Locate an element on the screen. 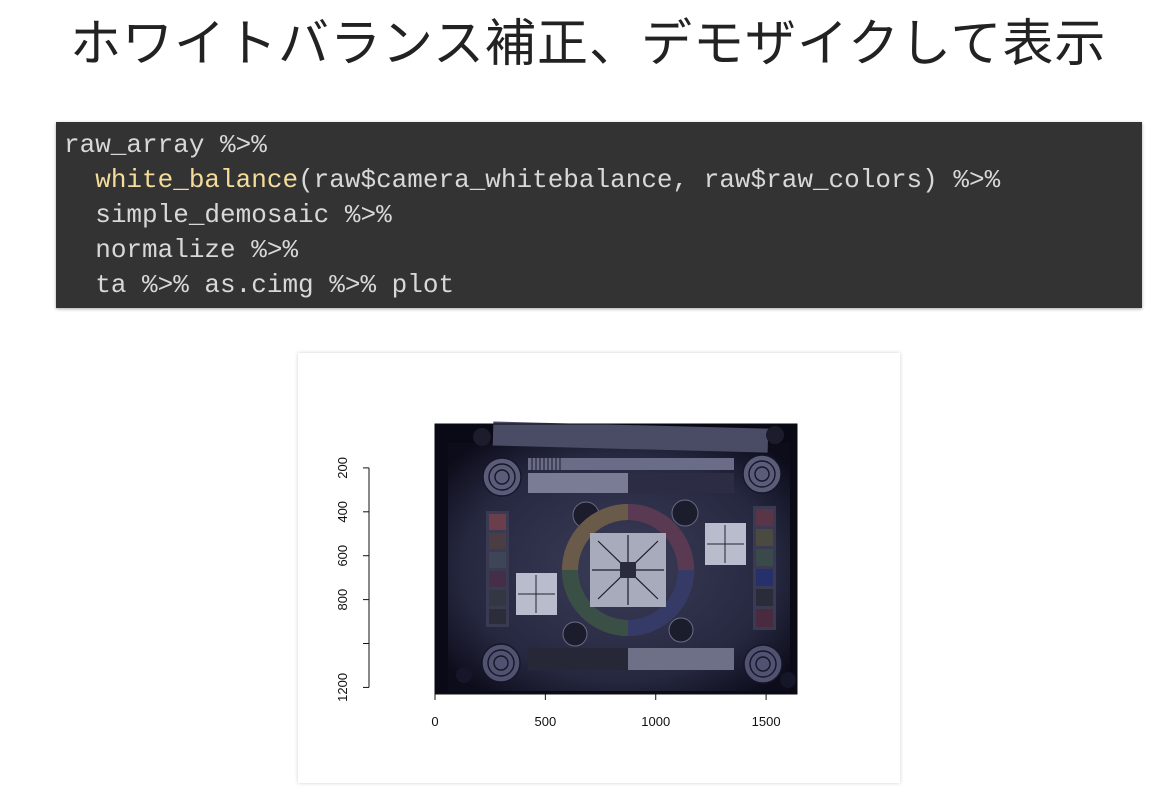 The image size is (1149, 806). y-tick-label: 200 is located at coordinates (342, 468).